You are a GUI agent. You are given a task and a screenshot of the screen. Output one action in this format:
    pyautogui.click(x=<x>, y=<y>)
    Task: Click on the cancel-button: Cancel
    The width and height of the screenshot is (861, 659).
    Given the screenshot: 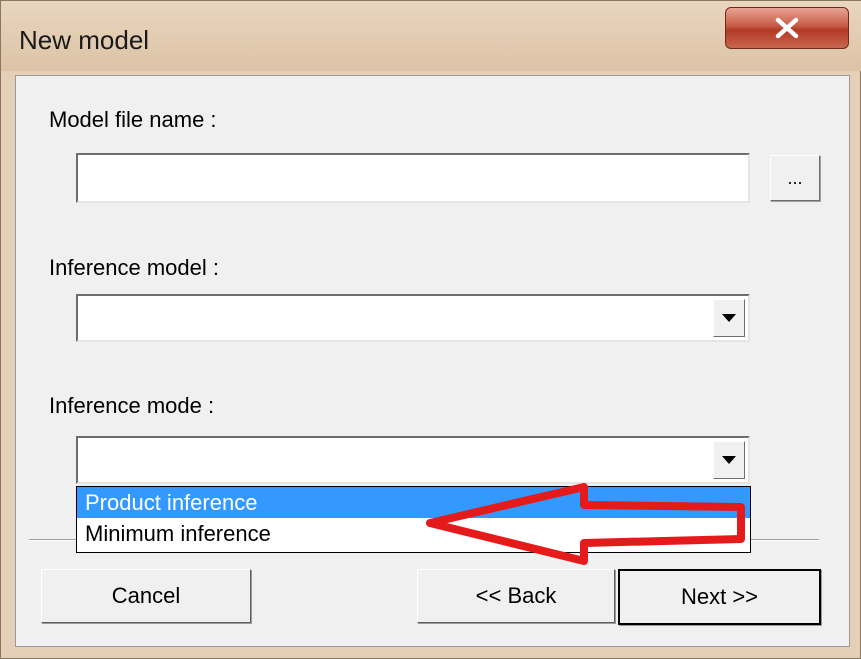 What is the action you would take?
    pyautogui.click(x=146, y=596)
    